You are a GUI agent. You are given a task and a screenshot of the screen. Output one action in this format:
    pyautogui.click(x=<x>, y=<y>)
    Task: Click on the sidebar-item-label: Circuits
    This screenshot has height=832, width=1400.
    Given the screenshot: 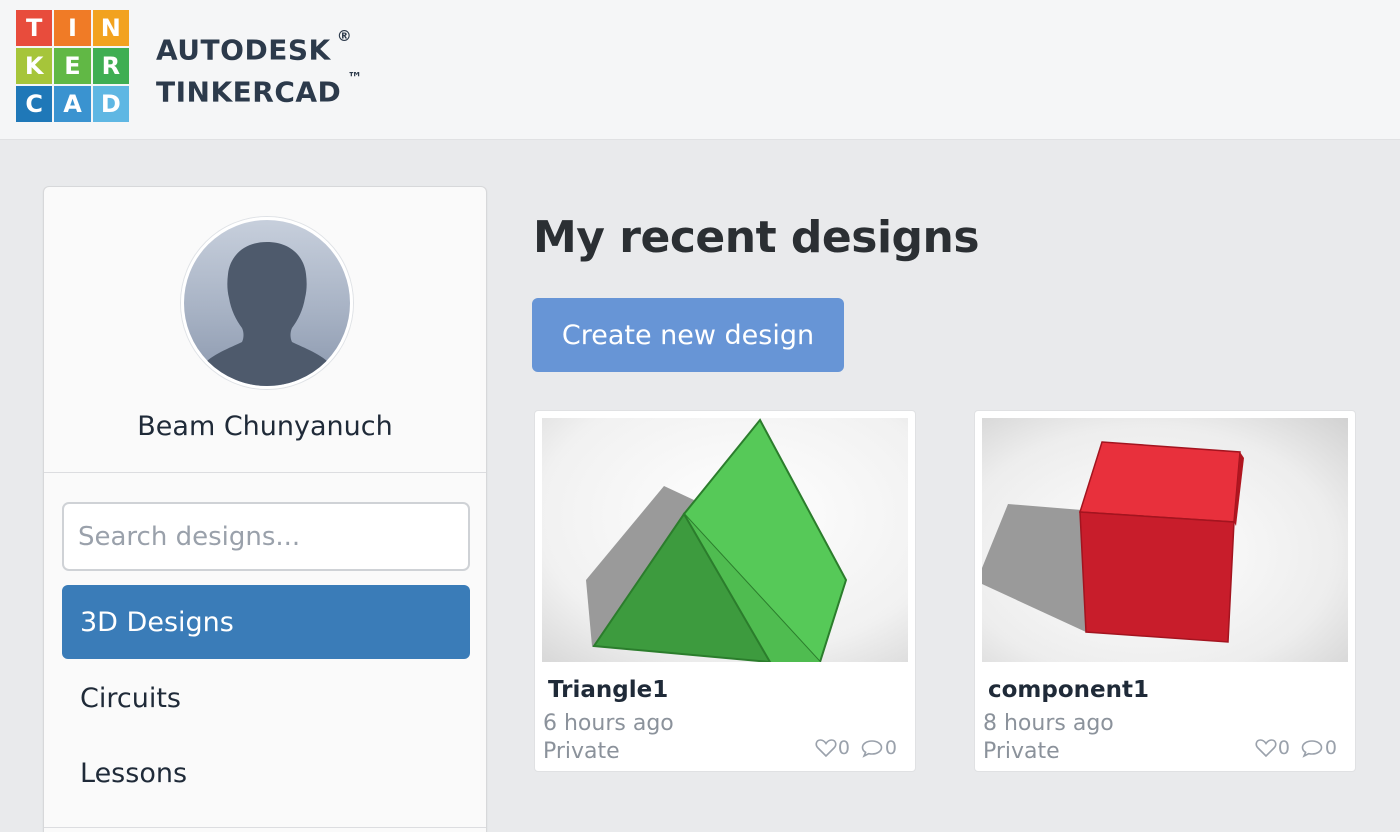 What is the action you would take?
    pyautogui.click(x=130, y=698)
    